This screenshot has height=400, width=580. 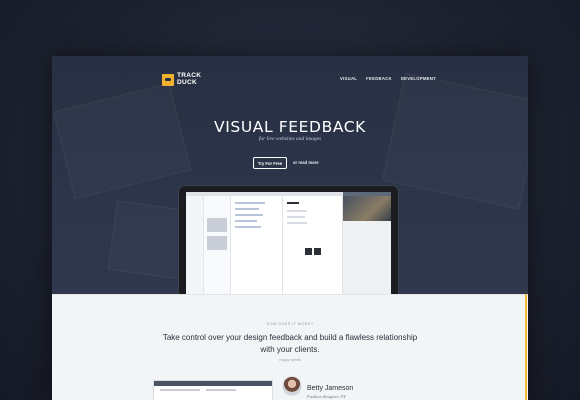 What do you see at coordinates (330, 388) in the screenshot?
I see `testimonial-name: Betty Jameson` at bounding box center [330, 388].